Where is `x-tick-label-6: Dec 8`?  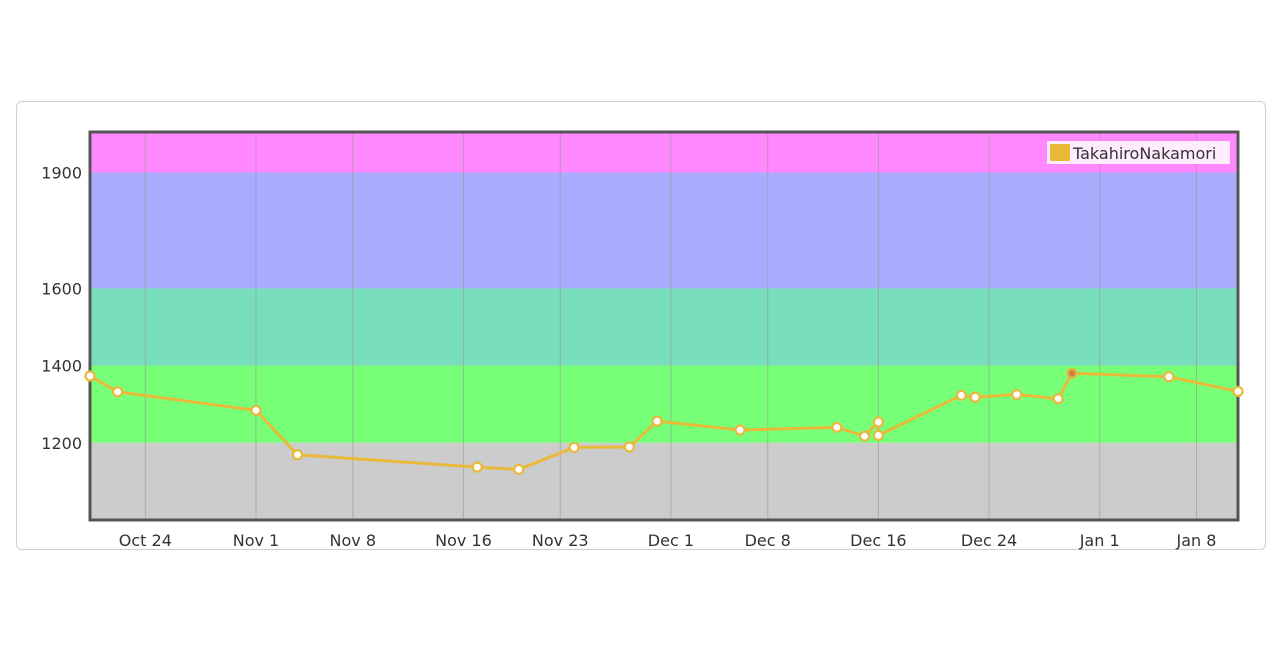
x-tick-label-6: Dec 8 is located at coordinates (768, 540).